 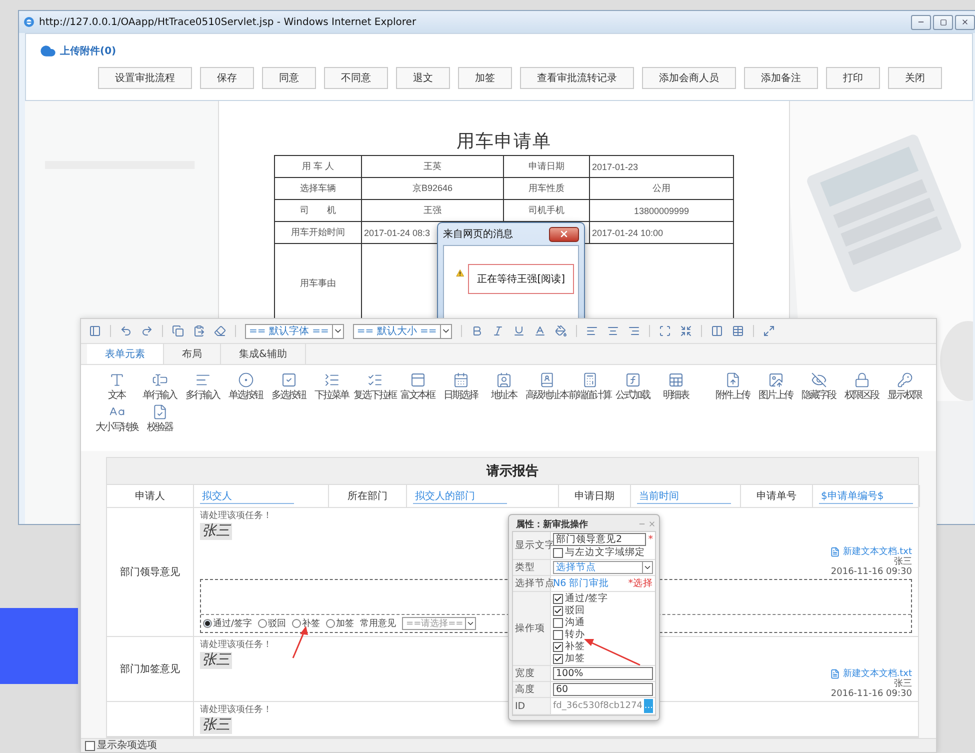 I want to click on copy-icon, so click(x=178, y=331).